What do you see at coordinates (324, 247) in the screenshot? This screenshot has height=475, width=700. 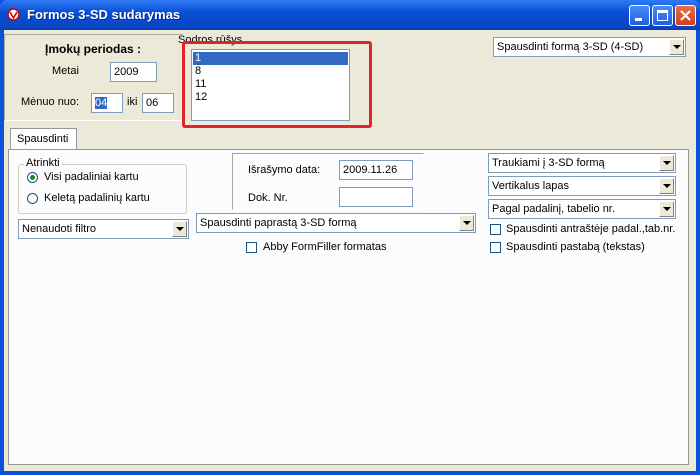 I see `abby-checkbox-label: Abby FormFiller formatas` at bounding box center [324, 247].